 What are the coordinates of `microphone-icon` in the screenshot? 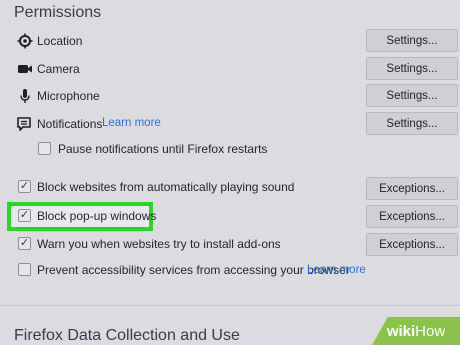 It's located at (25, 96).